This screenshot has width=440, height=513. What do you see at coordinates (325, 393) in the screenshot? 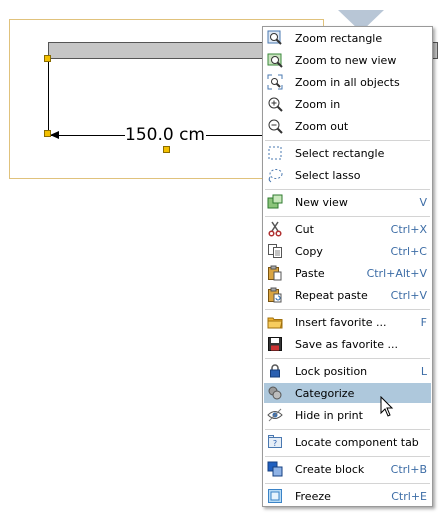
I see `menu-item-label: Categorize` at bounding box center [325, 393].